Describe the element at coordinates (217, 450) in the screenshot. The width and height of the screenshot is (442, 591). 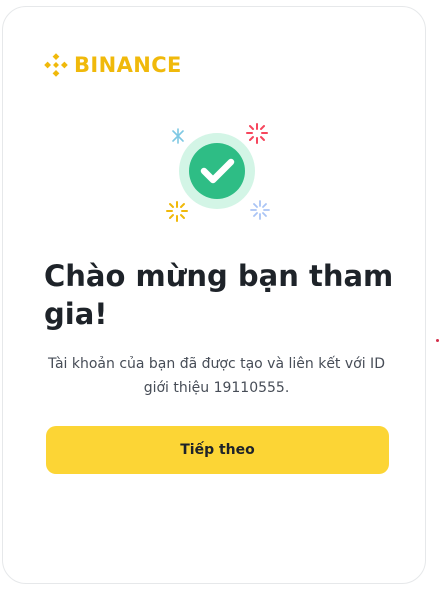
I see `continue-button: Tiếp theo` at that location.